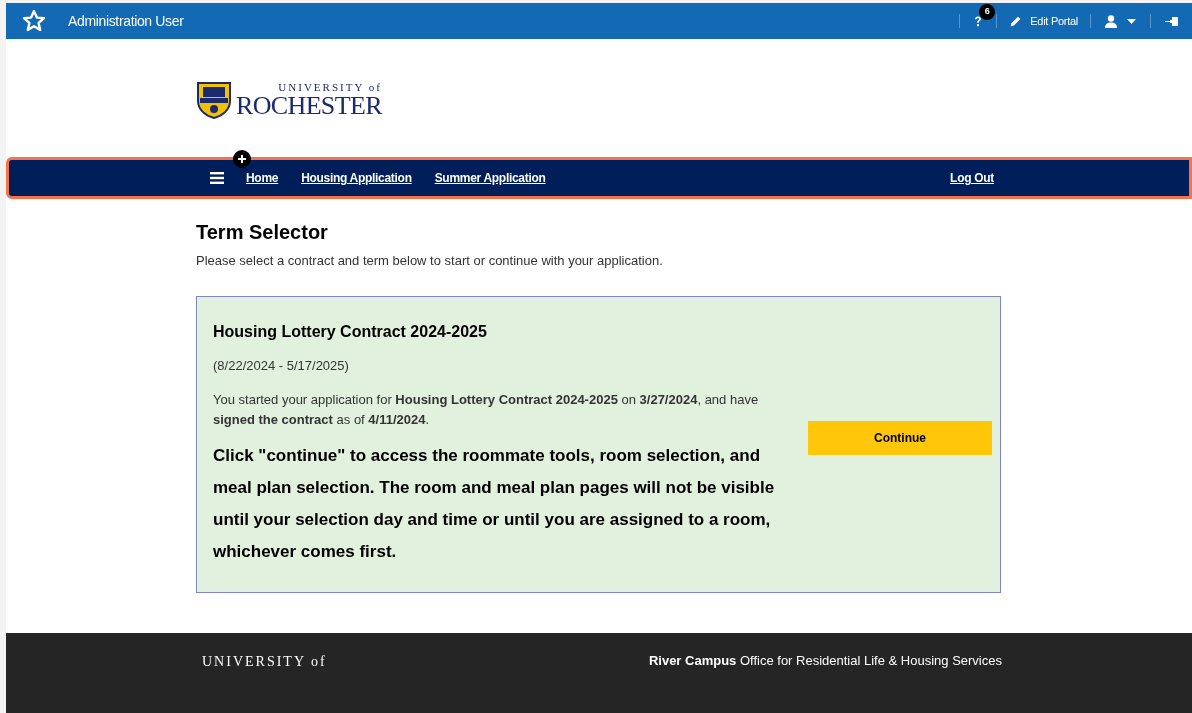 The width and height of the screenshot is (1192, 713). Describe the element at coordinates (34, 21) in the screenshot. I see `star-icon` at that location.